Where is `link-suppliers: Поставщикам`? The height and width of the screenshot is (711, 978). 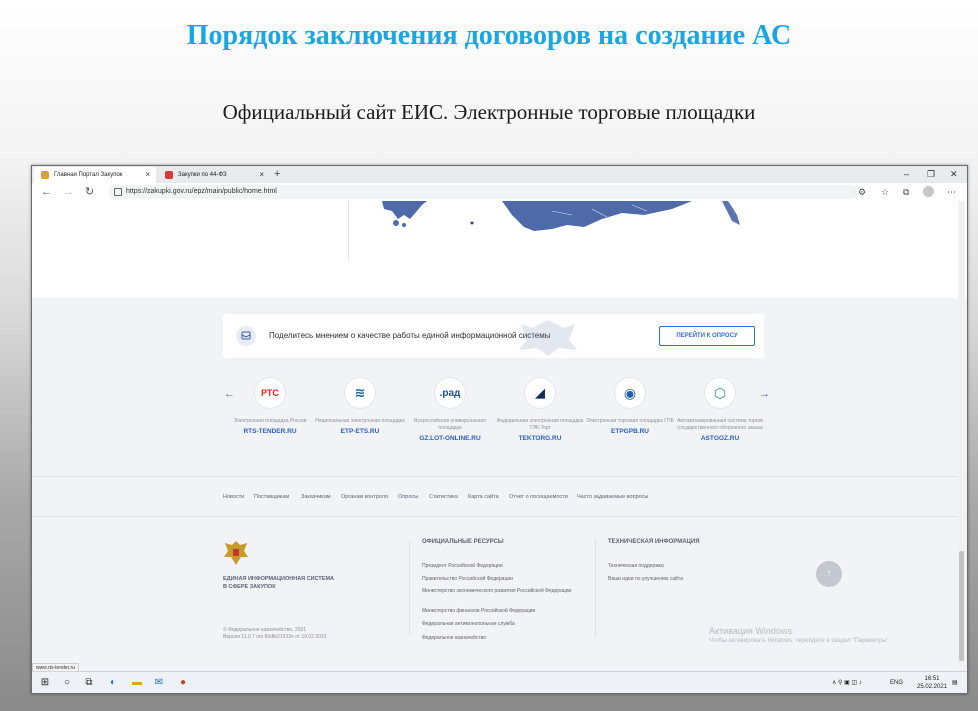
link-suppliers: Поставщикам is located at coordinates (271, 497).